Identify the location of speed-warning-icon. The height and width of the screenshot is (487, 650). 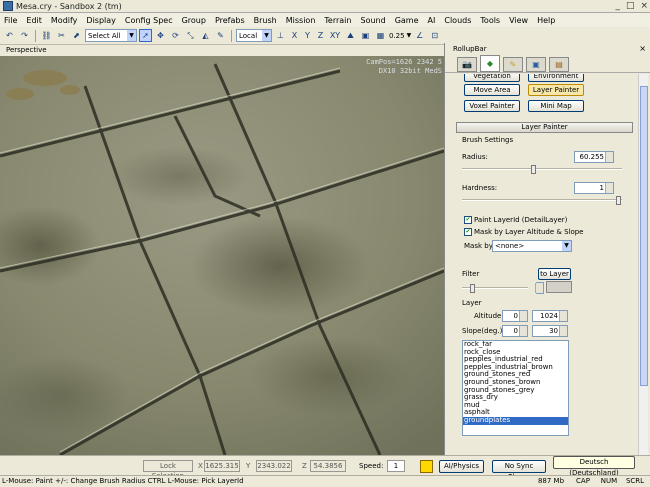
(426, 466).